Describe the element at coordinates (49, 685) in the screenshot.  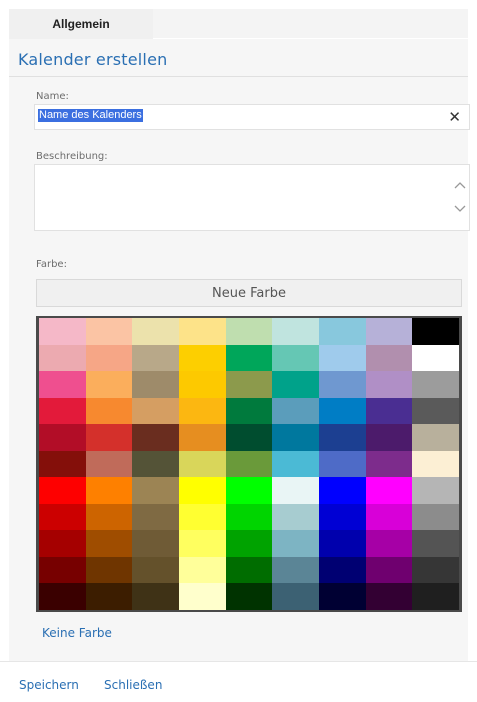
I see `save-link: Speichern` at that location.